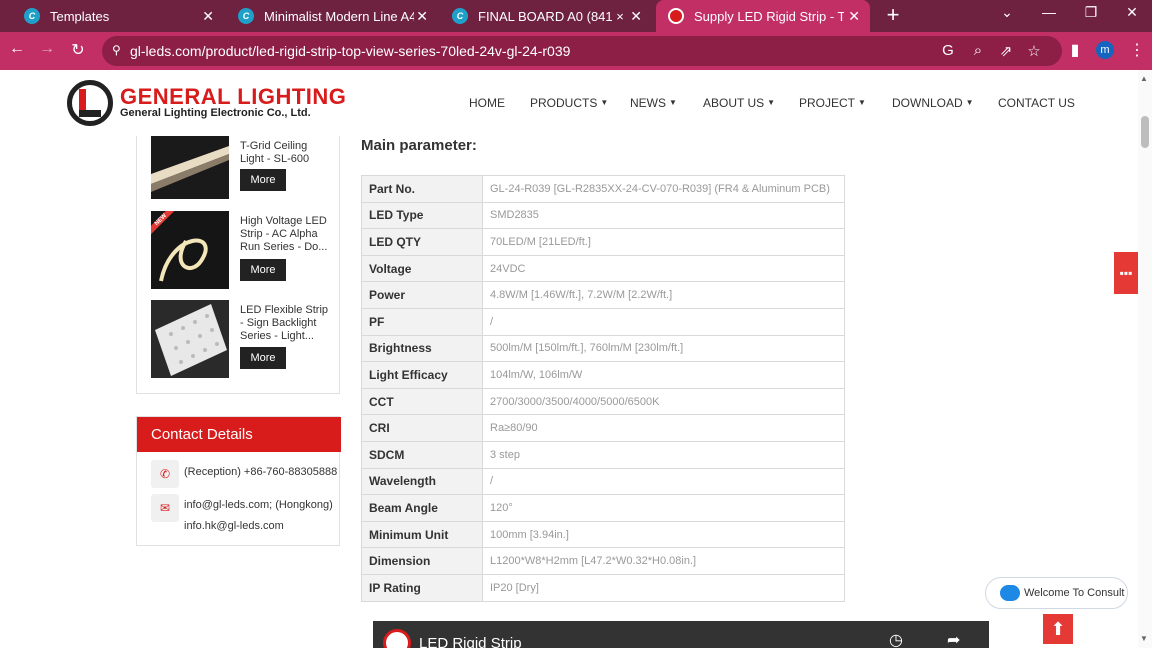  I want to click on nav-products: PRODUCTS ▼, so click(569, 103).